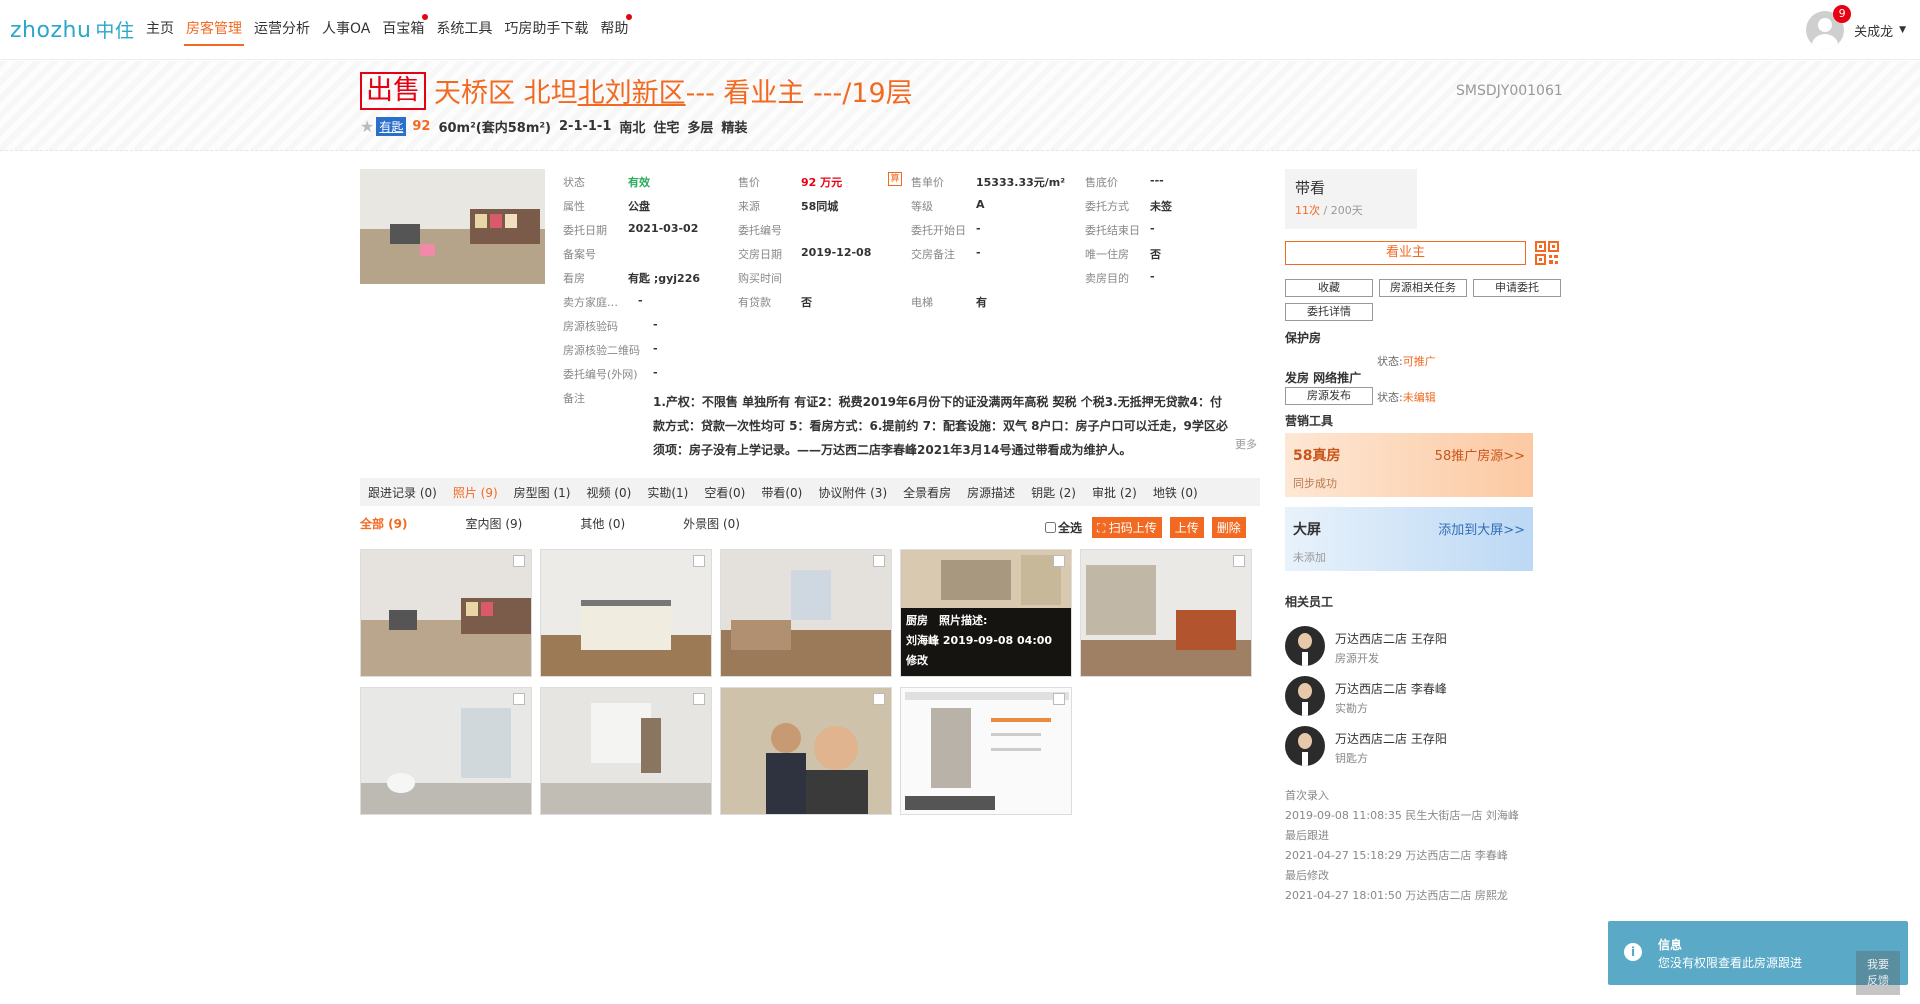 Image resolution: width=1920 pixels, height=1004 pixels. What do you see at coordinates (546, 30) in the screenshot?
I see `nav-download: 巧房助手下载` at bounding box center [546, 30].